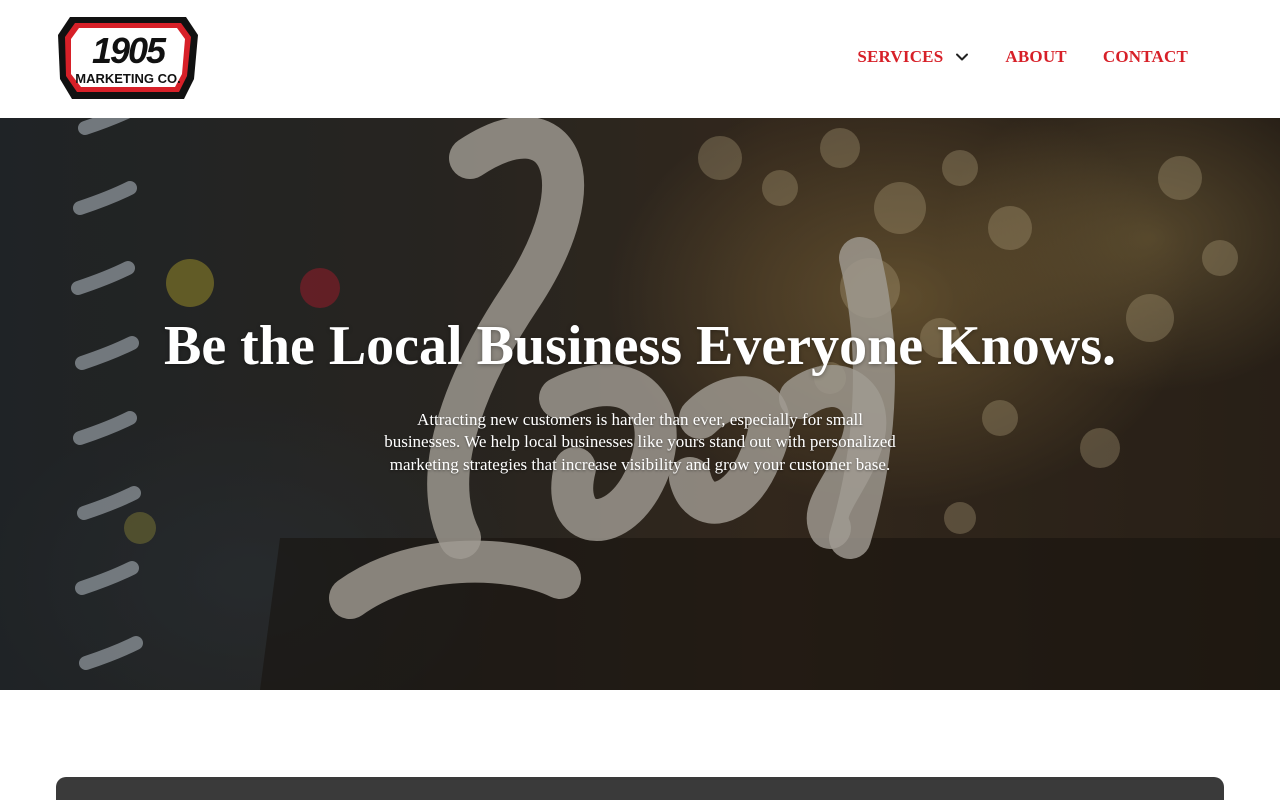  I want to click on svg-text: 1905, so click(129, 50).